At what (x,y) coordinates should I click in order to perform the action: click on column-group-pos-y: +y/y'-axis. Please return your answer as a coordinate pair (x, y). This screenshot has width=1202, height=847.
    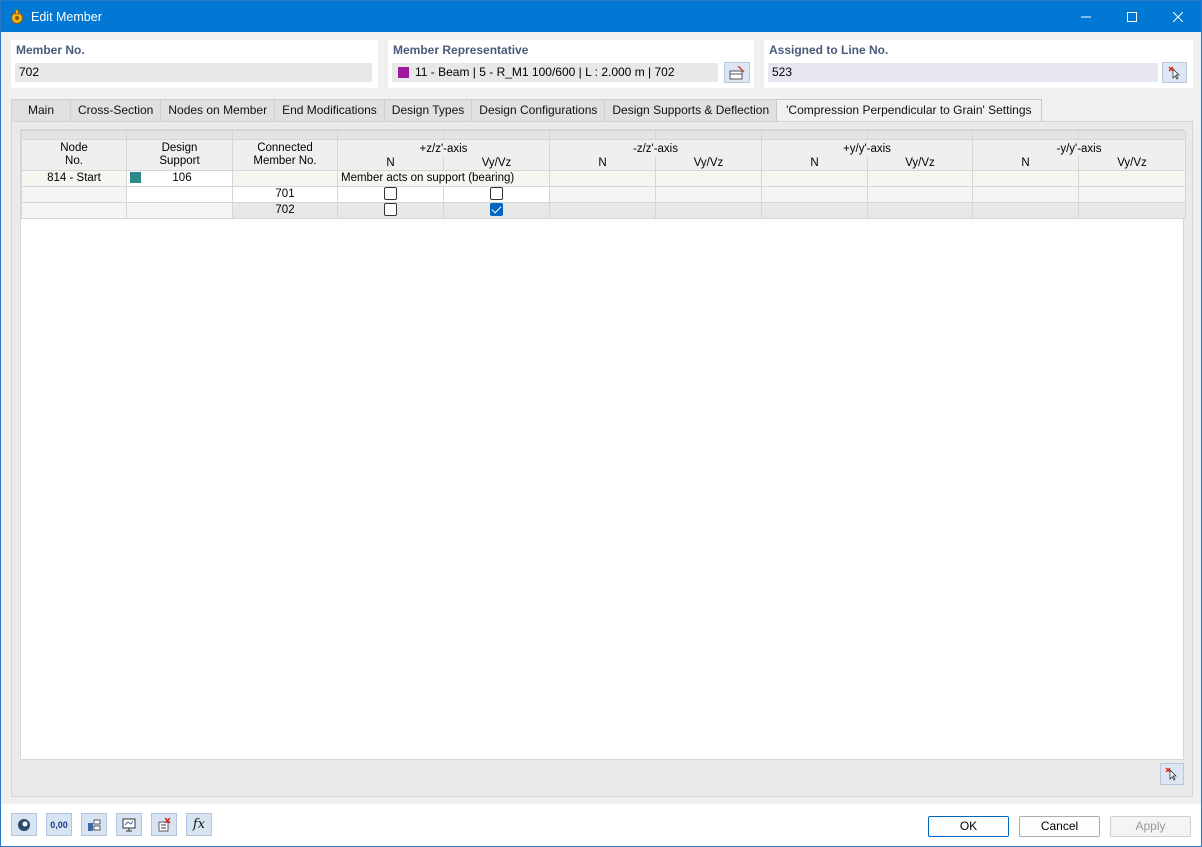
    Looking at the image, I should click on (867, 147).